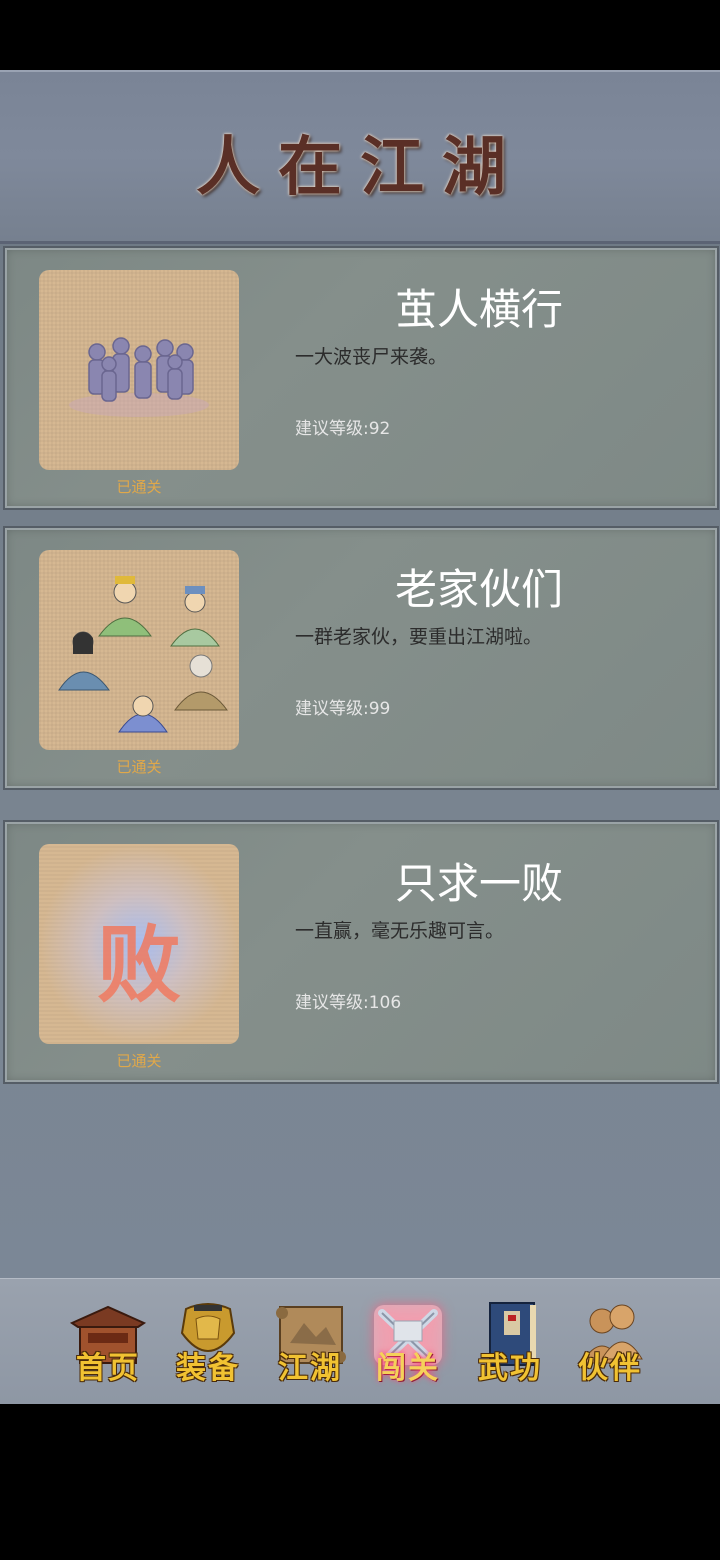 The image size is (720, 1560). What do you see at coordinates (610, 1368) in the screenshot?
I see `nav-label: 伙伴` at bounding box center [610, 1368].